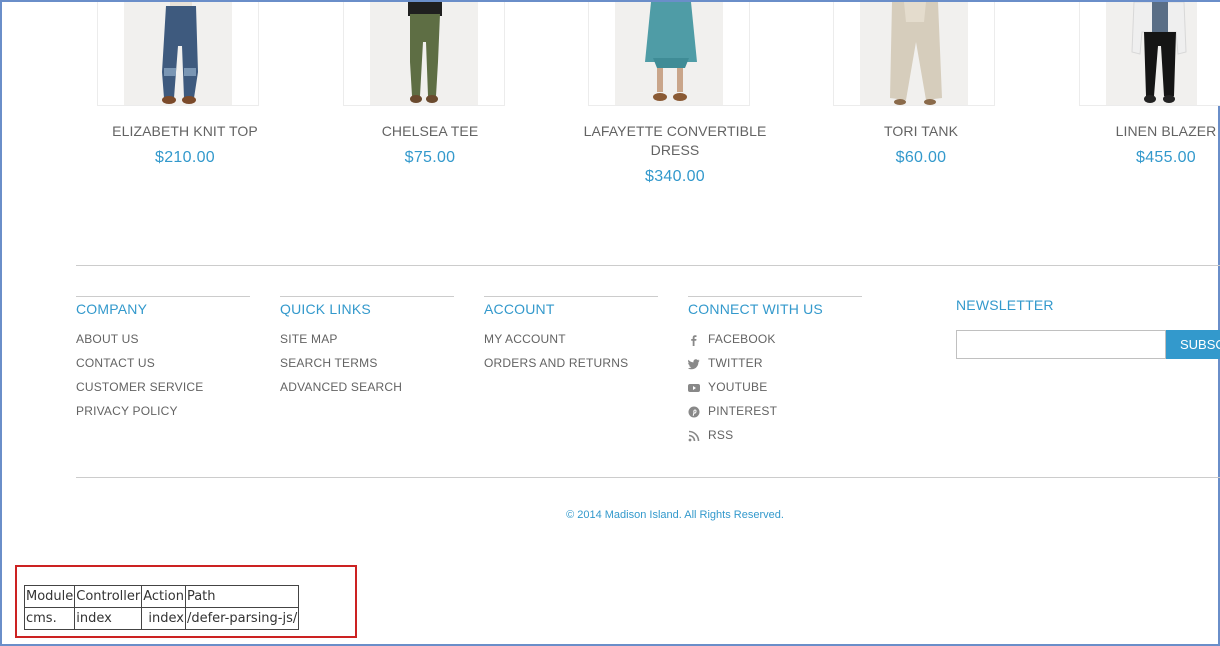 This screenshot has height=646, width=1220. What do you see at coordinates (1166, 157) in the screenshot?
I see `product-price: $455.00` at bounding box center [1166, 157].